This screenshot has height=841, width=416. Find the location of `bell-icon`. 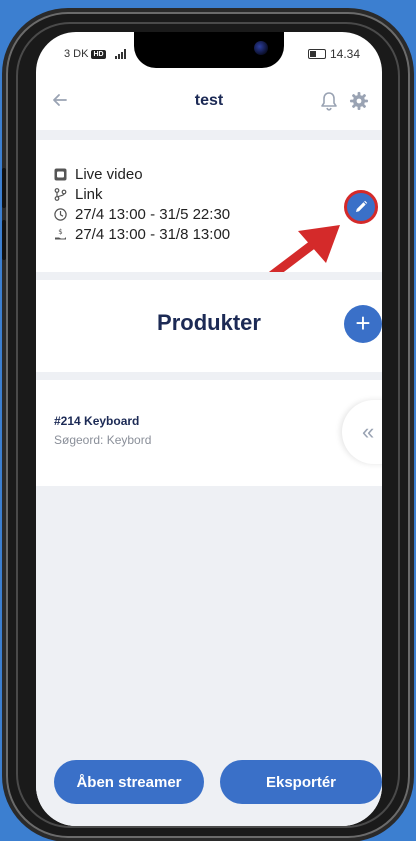

bell-icon is located at coordinates (329, 101).